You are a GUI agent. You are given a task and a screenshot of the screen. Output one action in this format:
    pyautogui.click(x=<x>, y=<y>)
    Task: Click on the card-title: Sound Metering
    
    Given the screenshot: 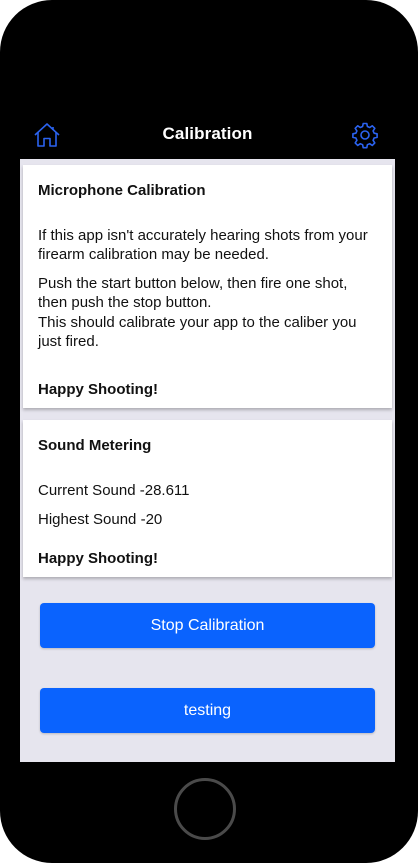 What is the action you would take?
    pyautogui.click(x=95, y=445)
    